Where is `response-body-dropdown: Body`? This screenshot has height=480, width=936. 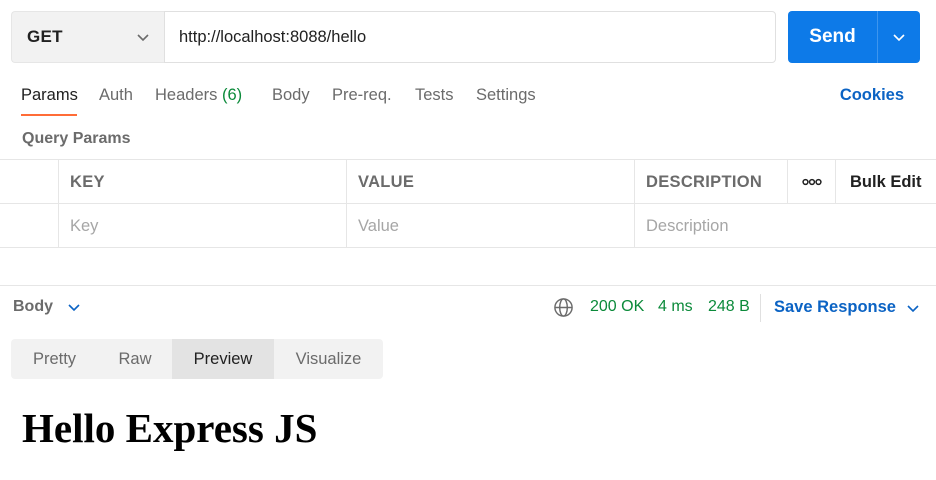 response-body-dropdown: Body is located at coordinates (47, 307).